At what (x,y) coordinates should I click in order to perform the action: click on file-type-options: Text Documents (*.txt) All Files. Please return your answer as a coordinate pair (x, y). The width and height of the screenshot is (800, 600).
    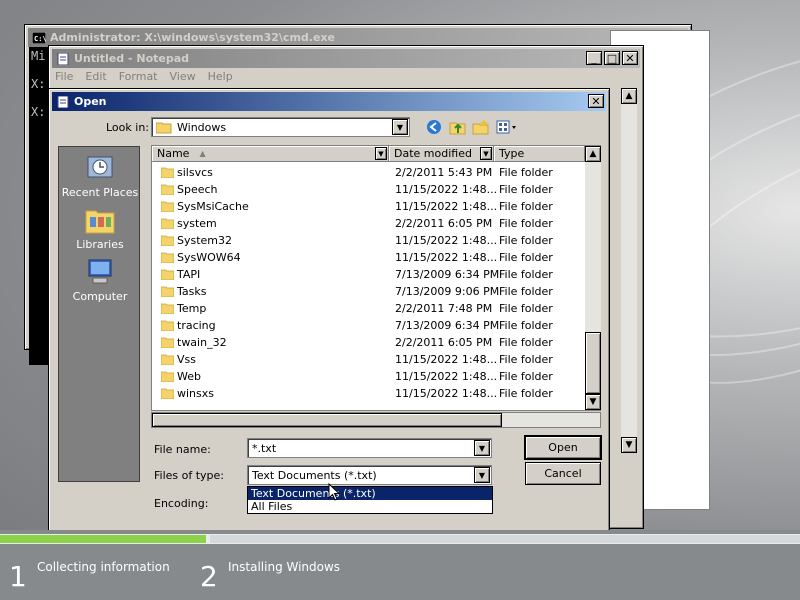
    Looking at the image, I should click on (370, 500).